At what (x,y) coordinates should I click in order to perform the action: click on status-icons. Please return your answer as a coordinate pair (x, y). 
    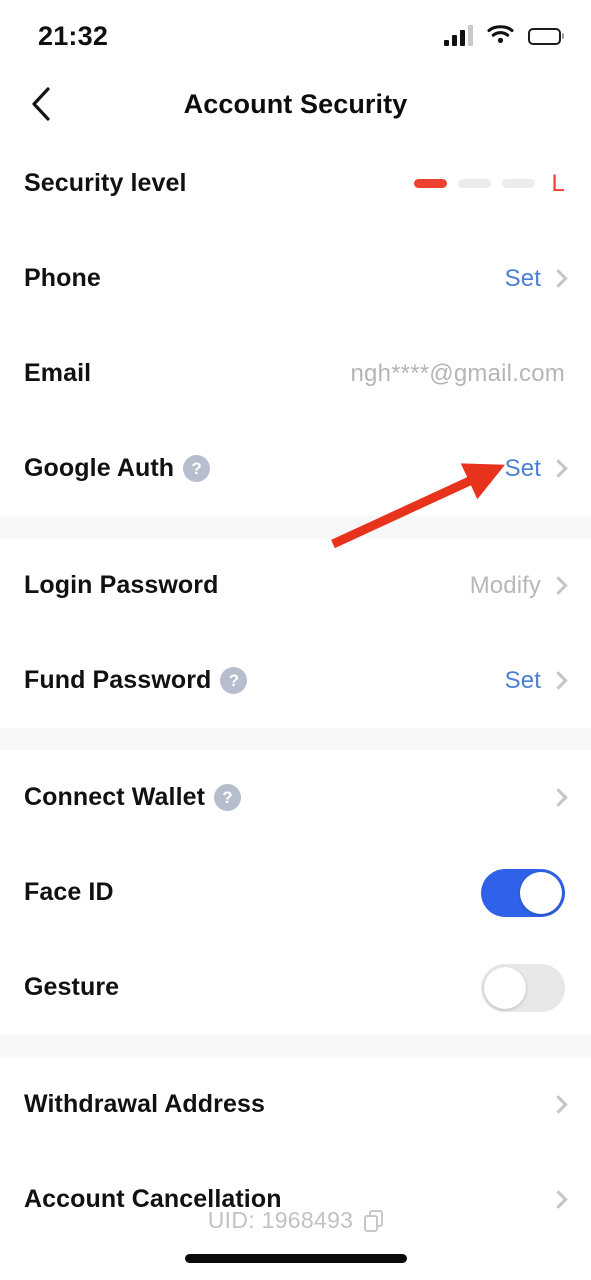
    Looking at the image, I should click on (502, 36).